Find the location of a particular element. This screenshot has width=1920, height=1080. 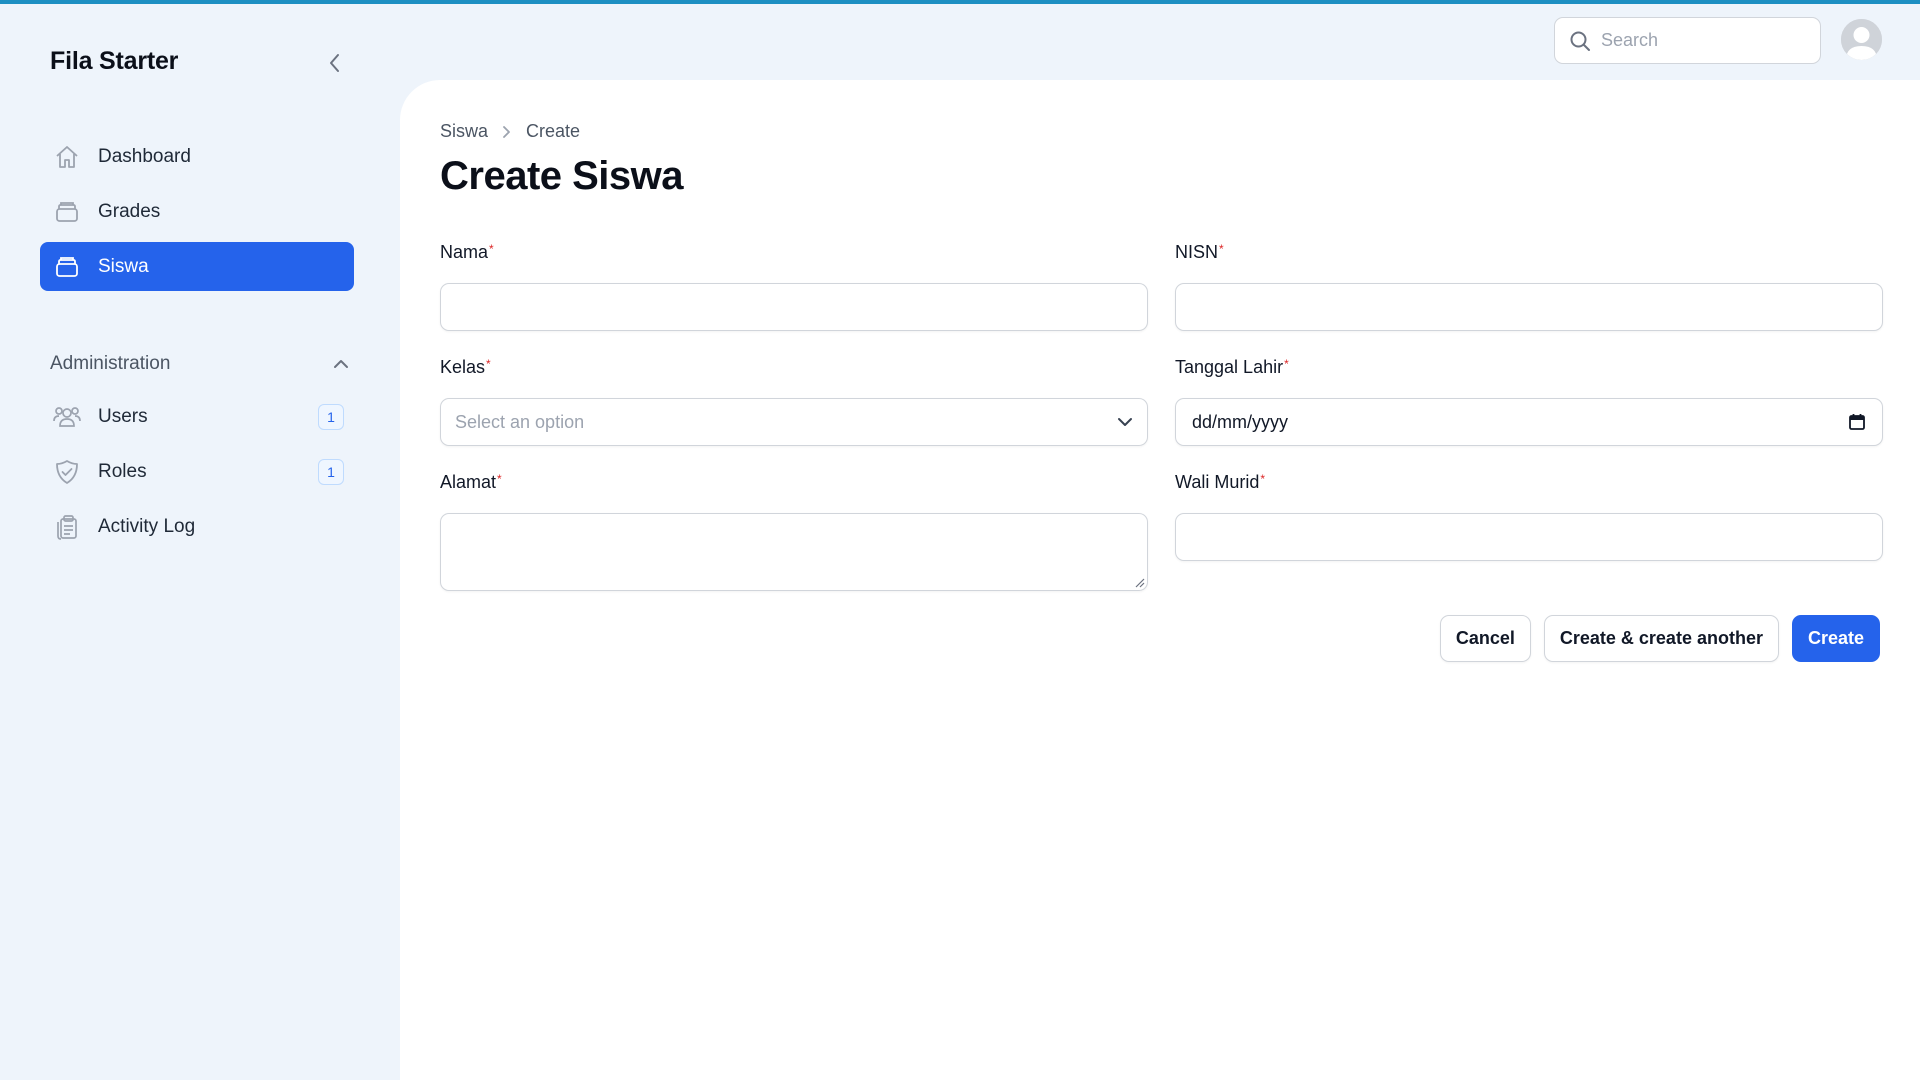

resize-handle-icon is located at coordinates (1139, 582).